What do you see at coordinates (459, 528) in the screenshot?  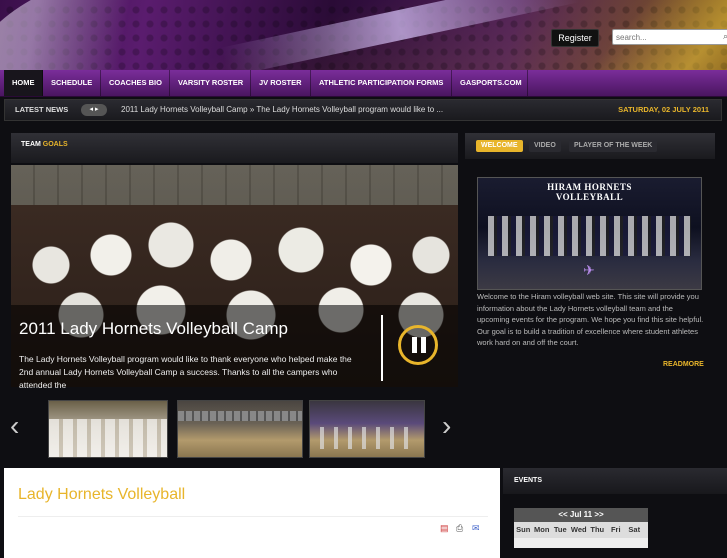 I see `print-icon: ⎙` at bounding box center [459, 528].